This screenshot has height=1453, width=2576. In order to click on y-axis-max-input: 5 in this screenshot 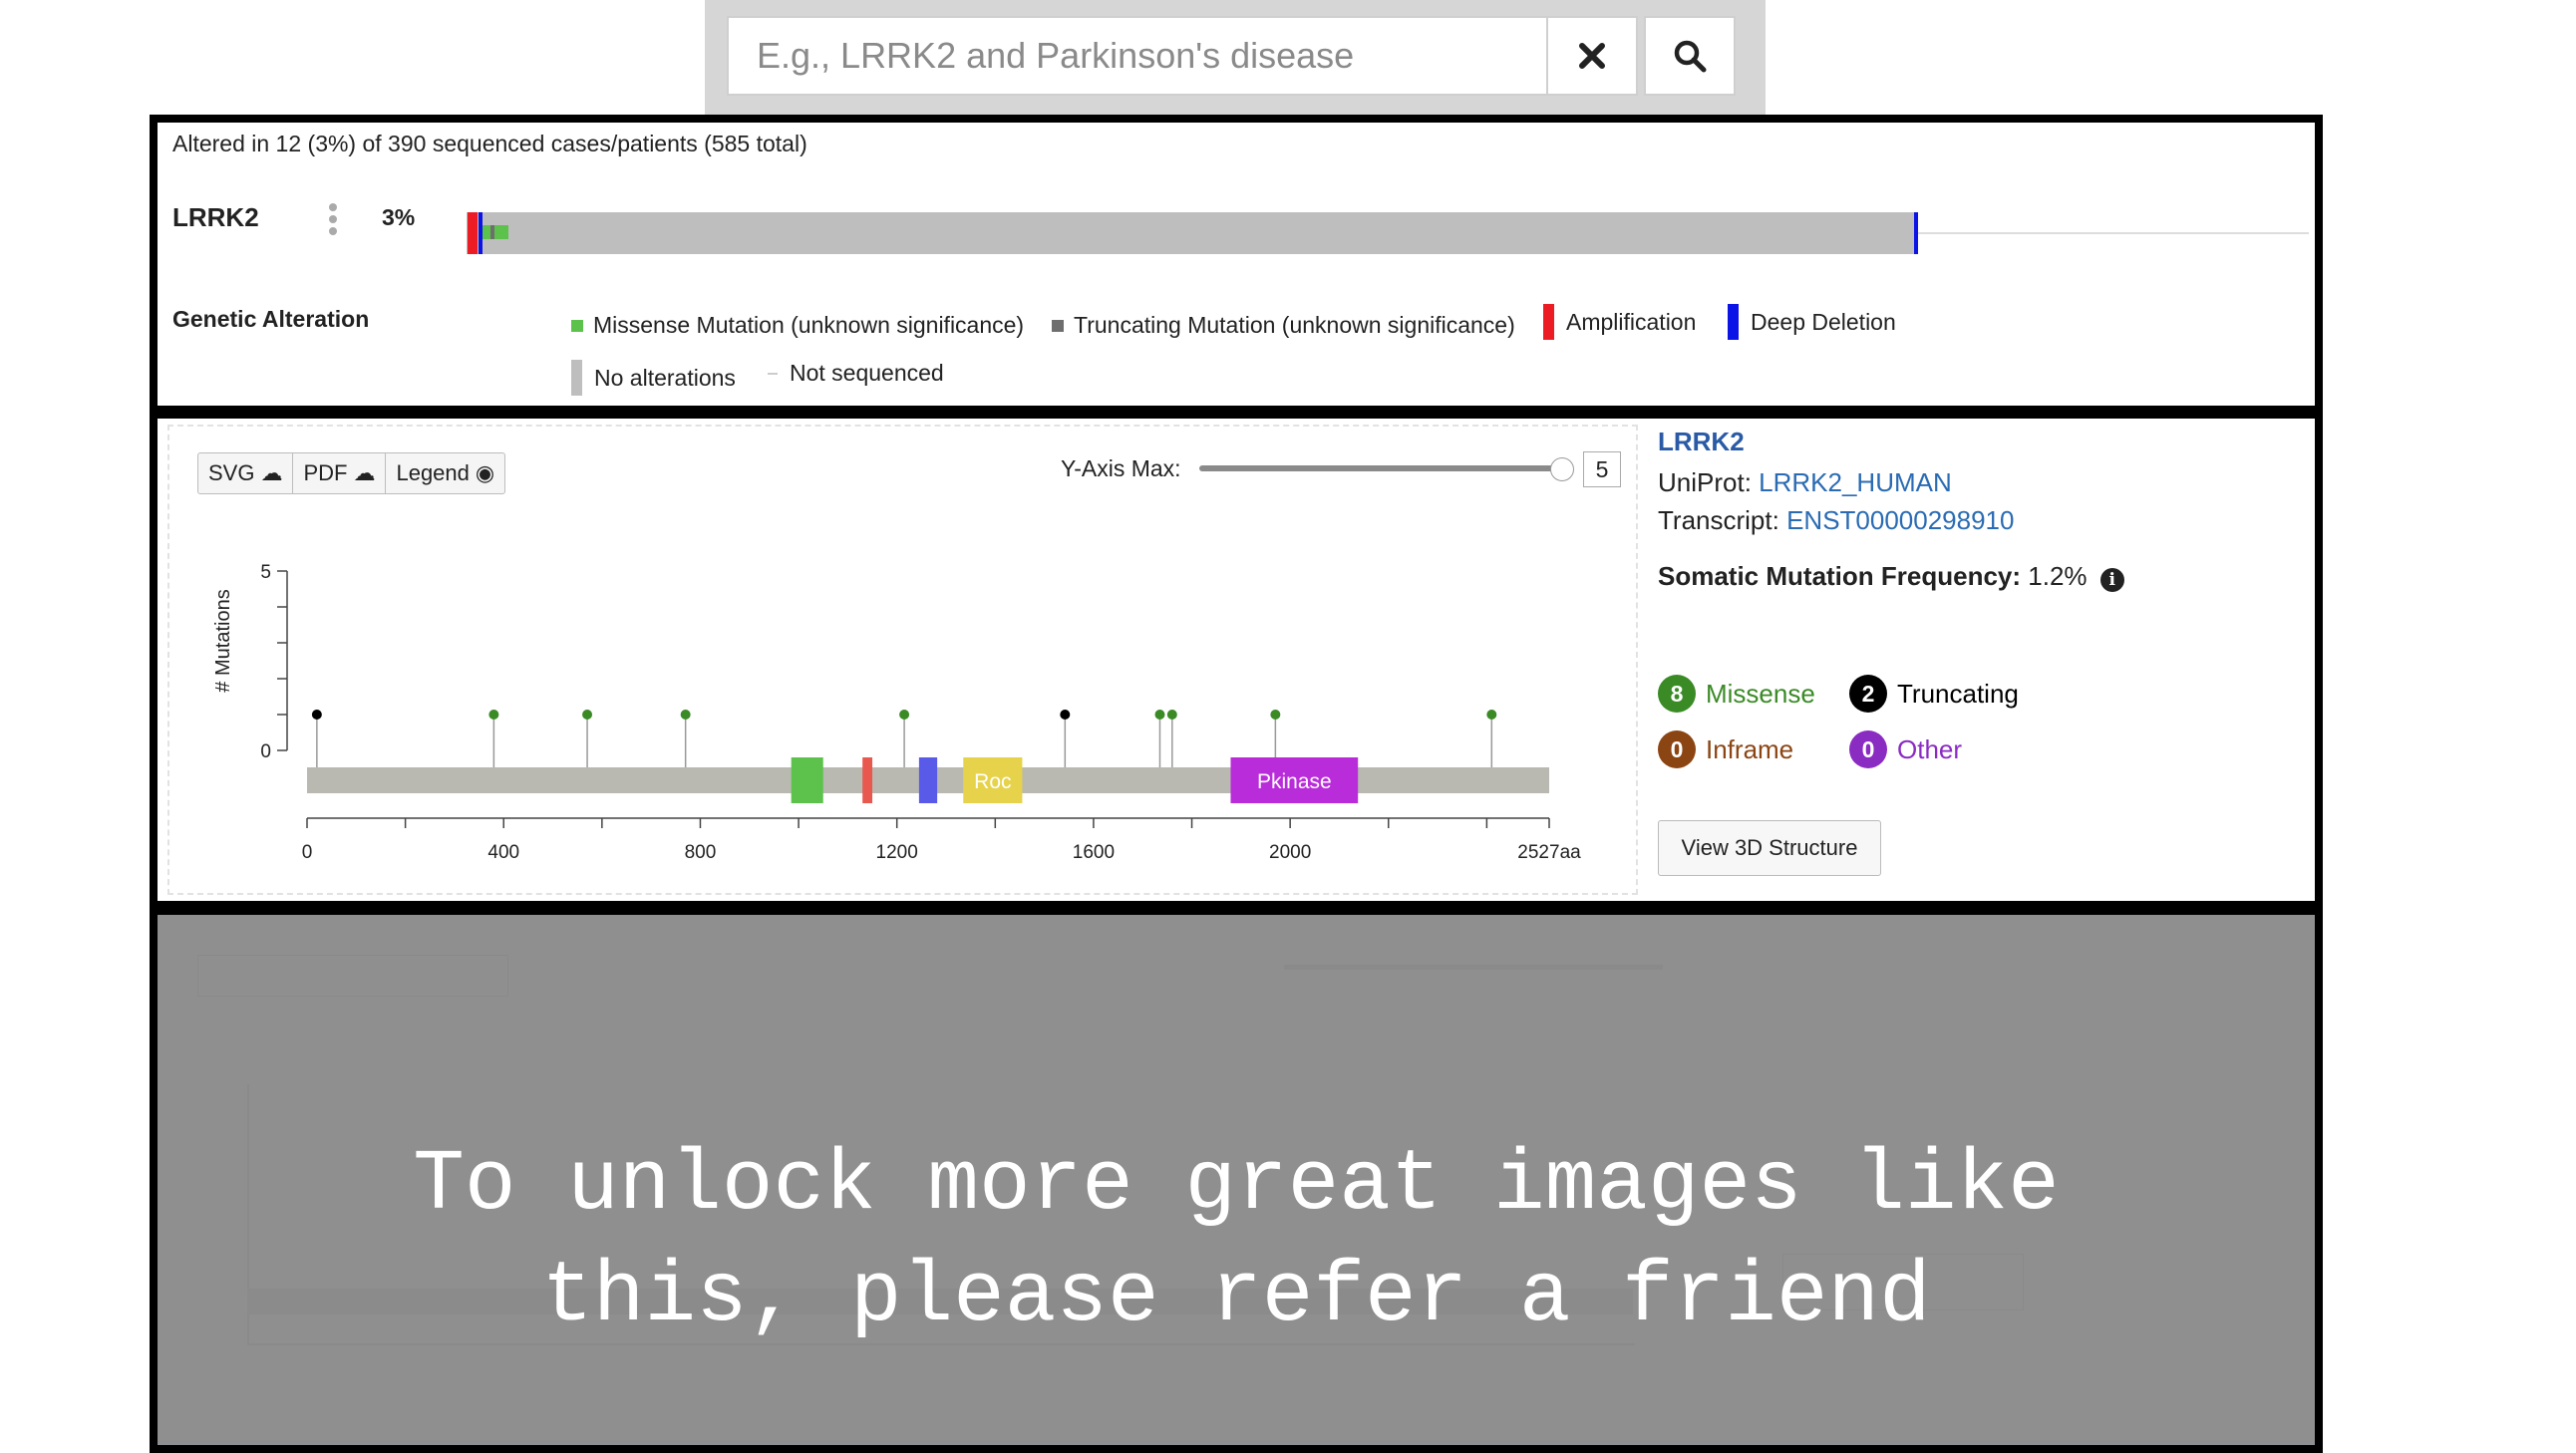, I will do `click(1602, 469)`.